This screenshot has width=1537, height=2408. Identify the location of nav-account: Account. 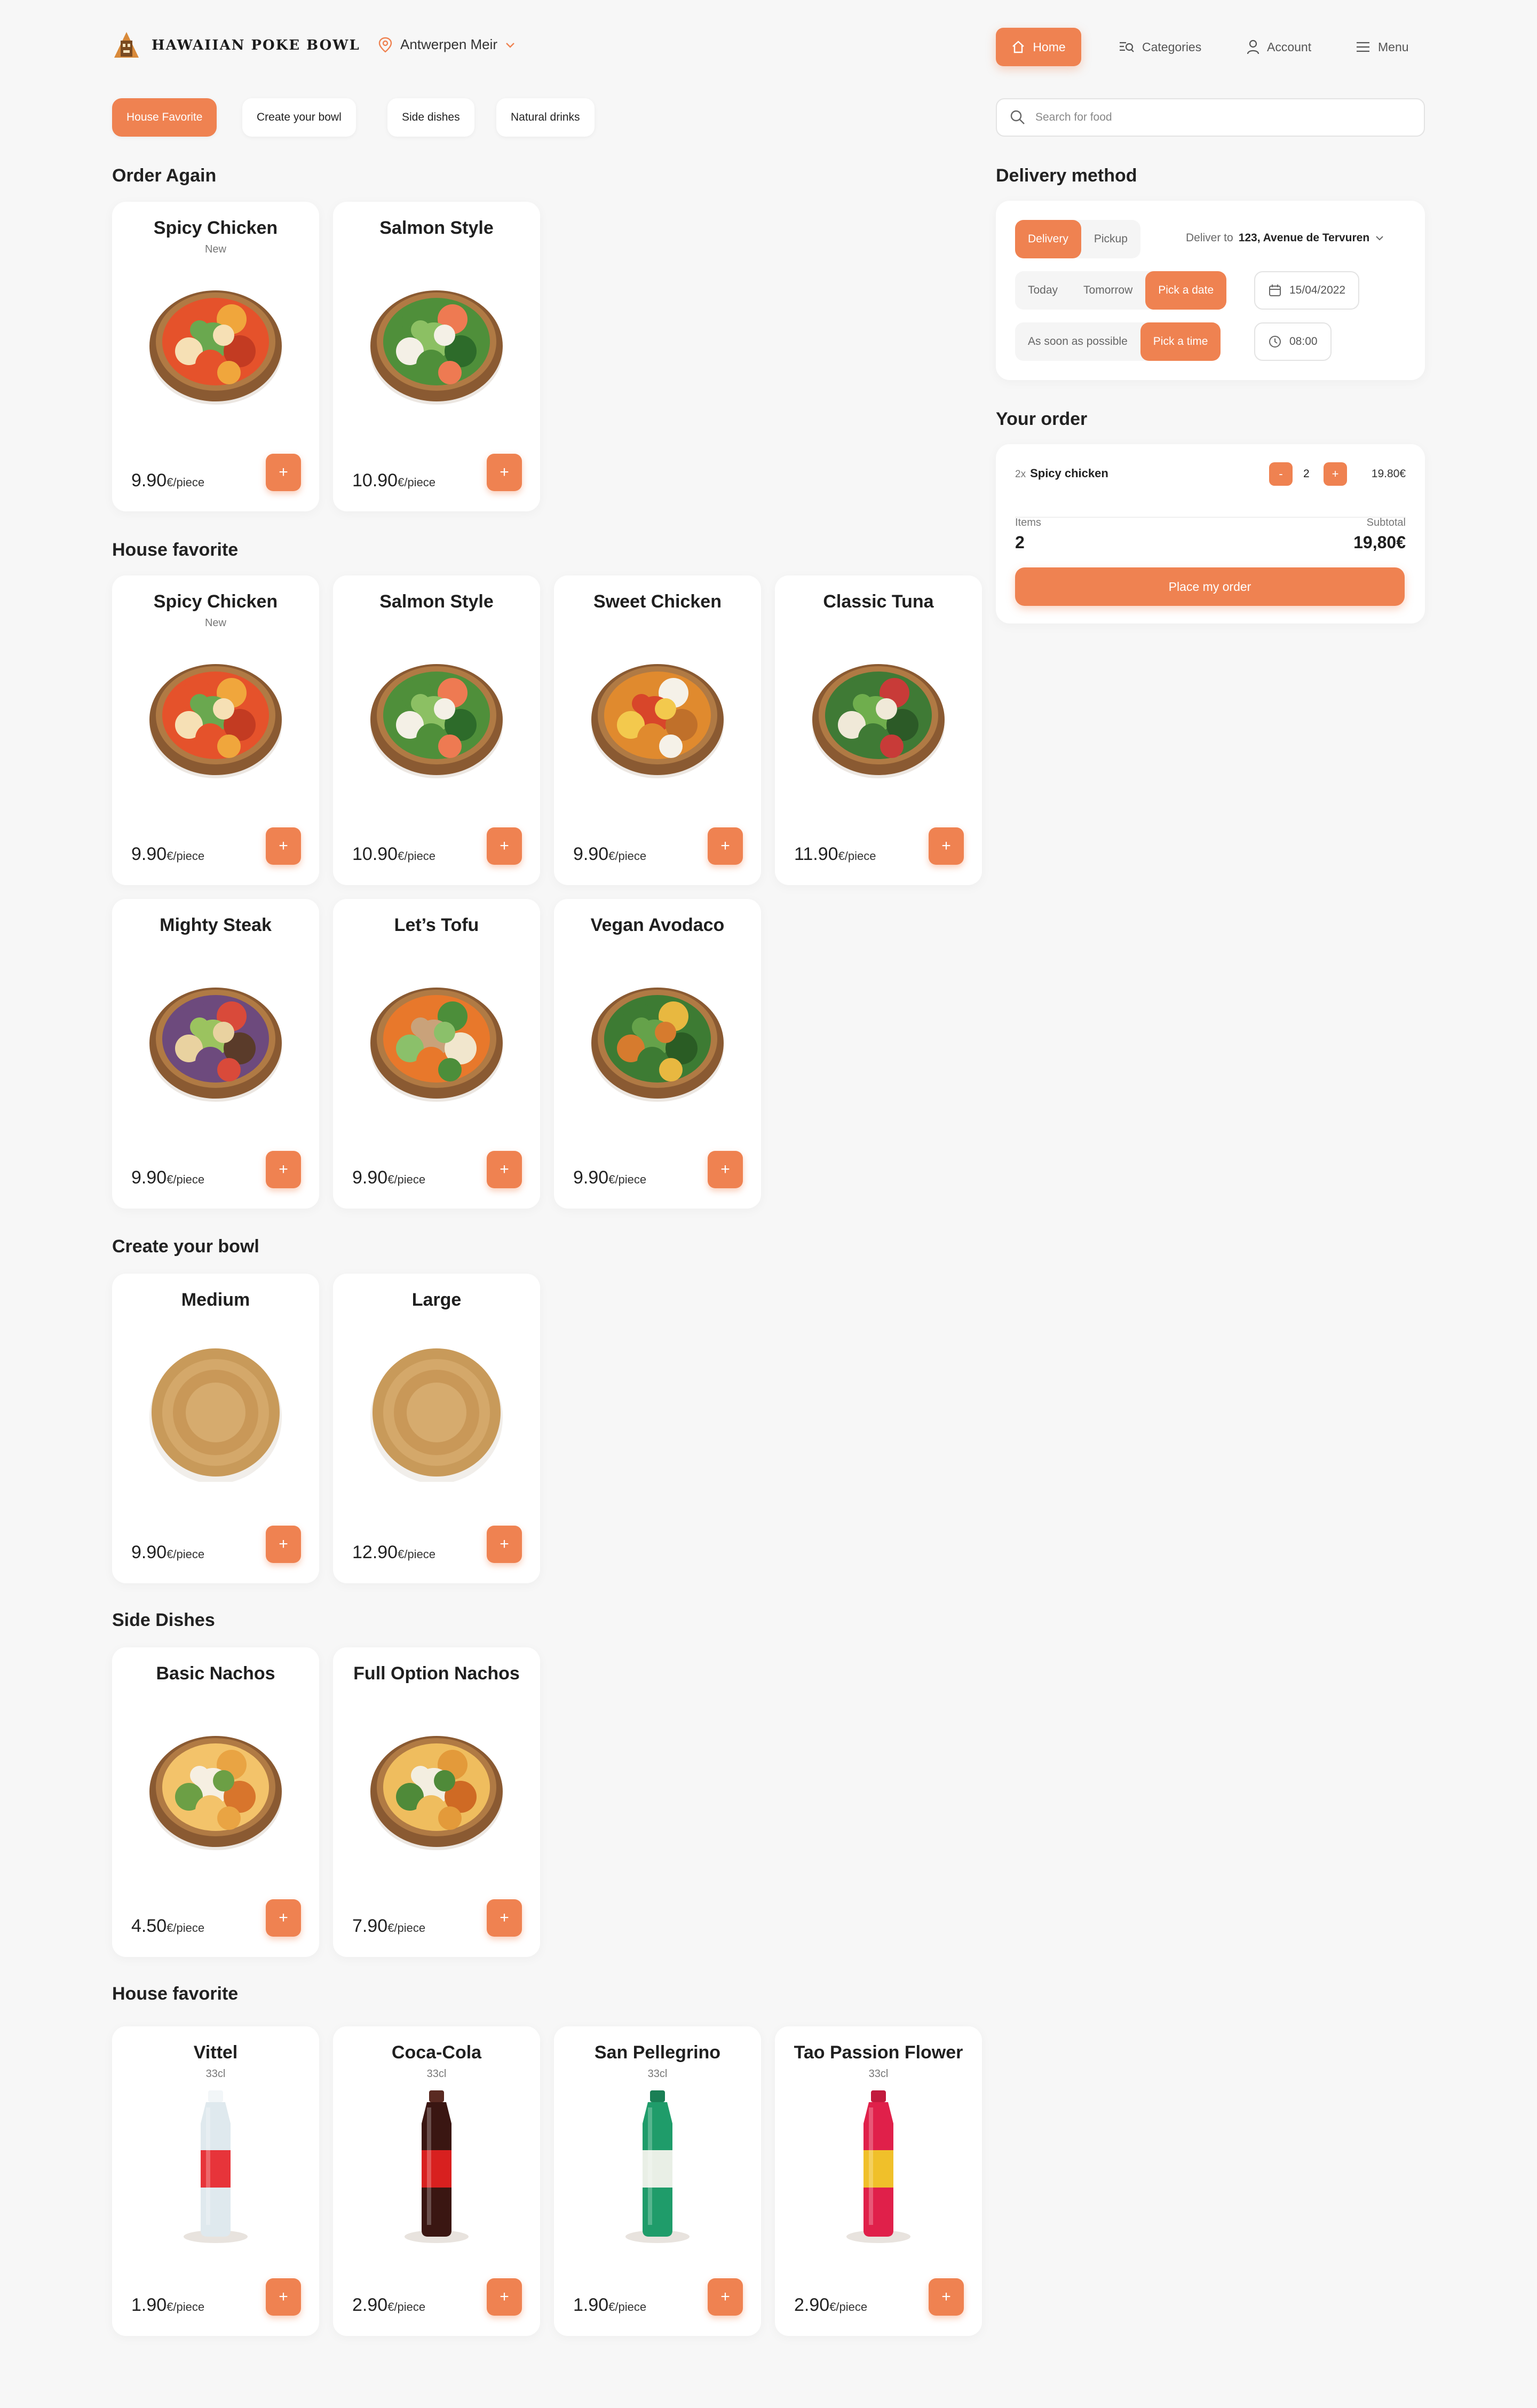
(1279, 47).